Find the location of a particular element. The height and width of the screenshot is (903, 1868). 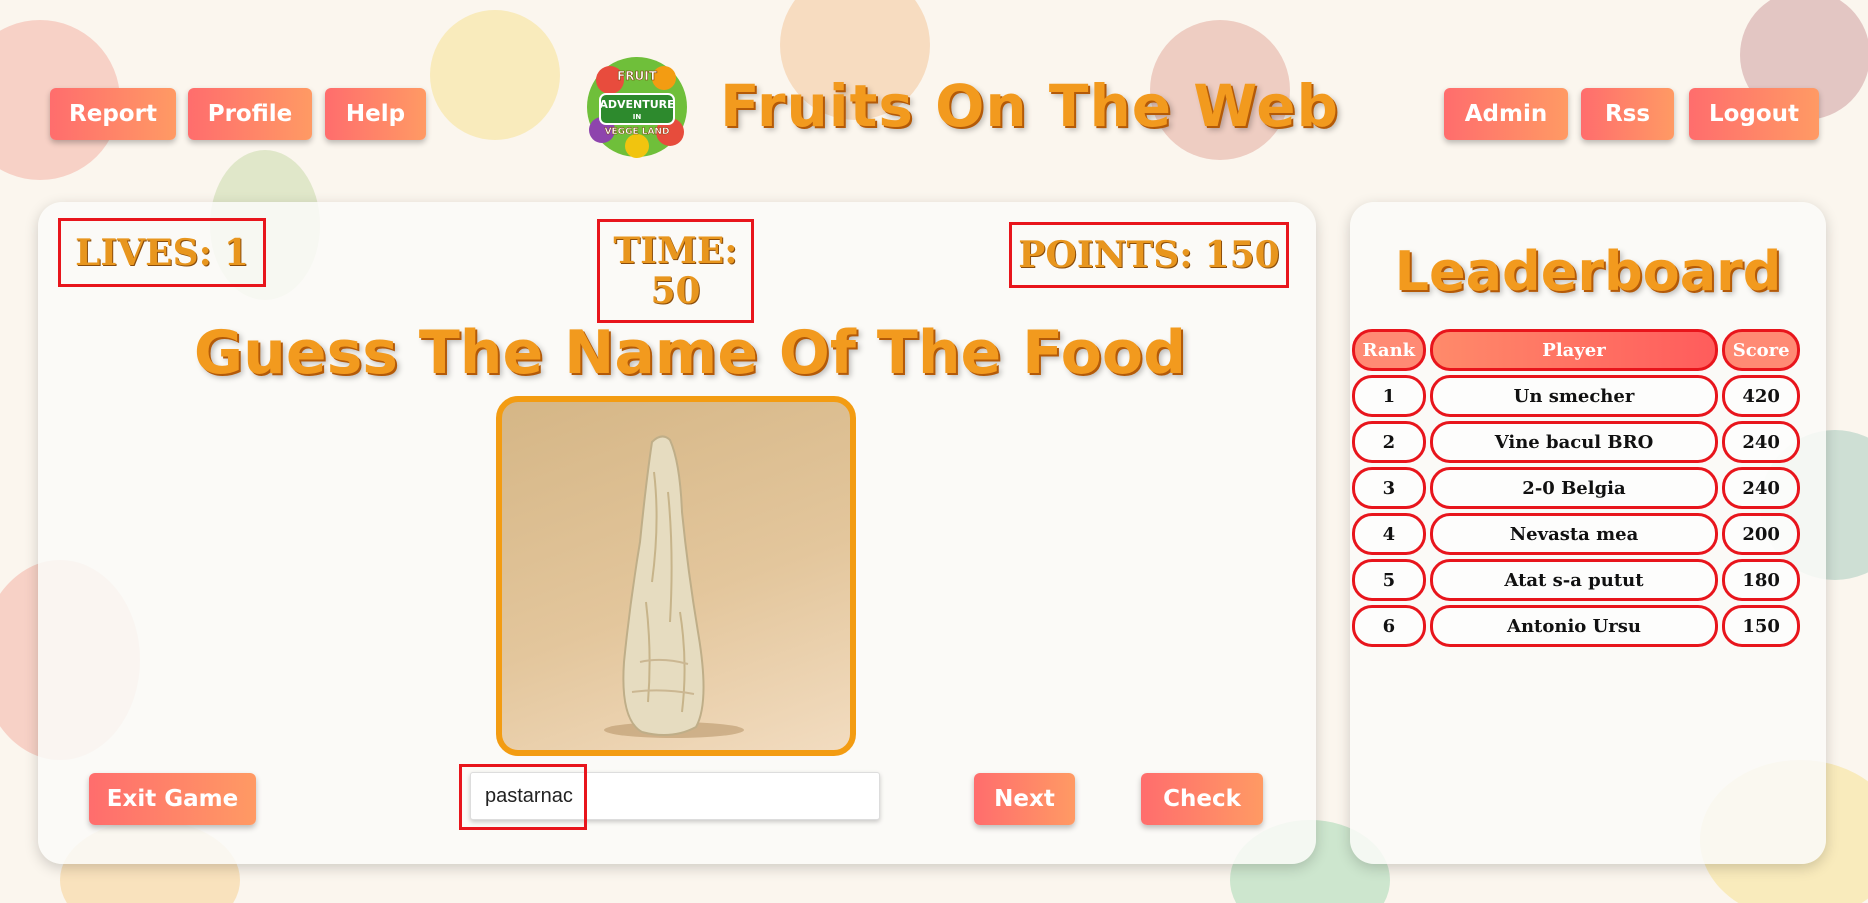

points-value: 150 is located at coordinates (1242, 255).